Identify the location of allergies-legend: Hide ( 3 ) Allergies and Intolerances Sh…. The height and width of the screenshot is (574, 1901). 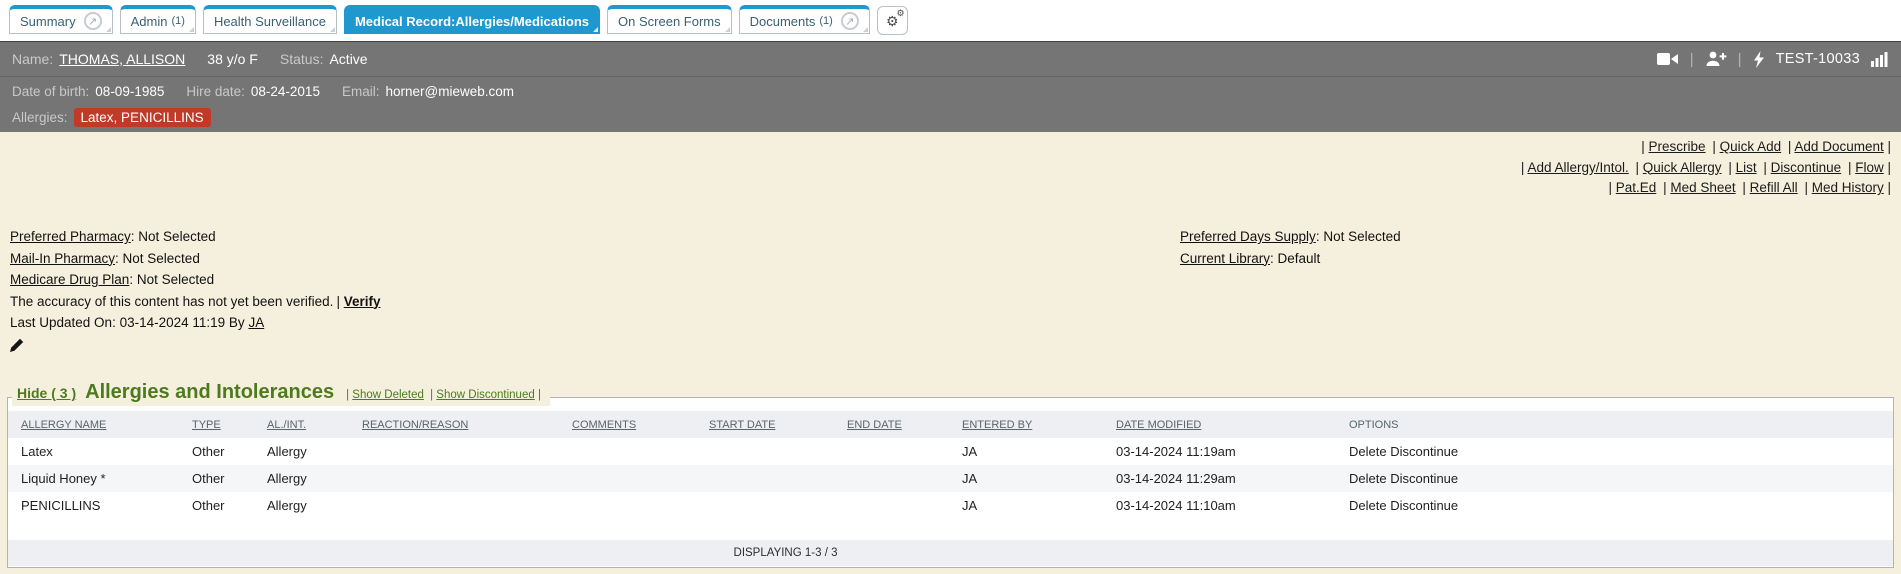
(281, 393).